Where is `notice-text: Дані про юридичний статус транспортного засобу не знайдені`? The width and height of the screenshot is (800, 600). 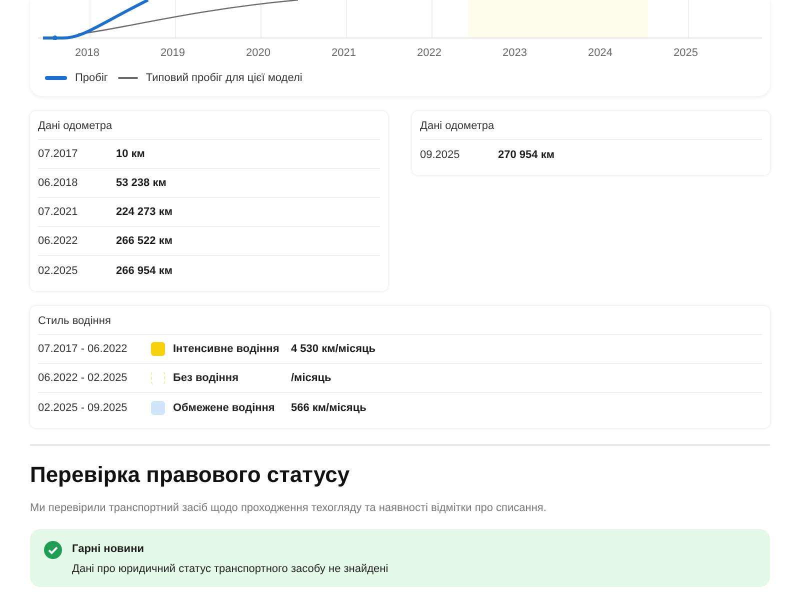
notice-text: Дані про юридичний статус транспортного засобу не знайдені is located at coordinates (230, 569).